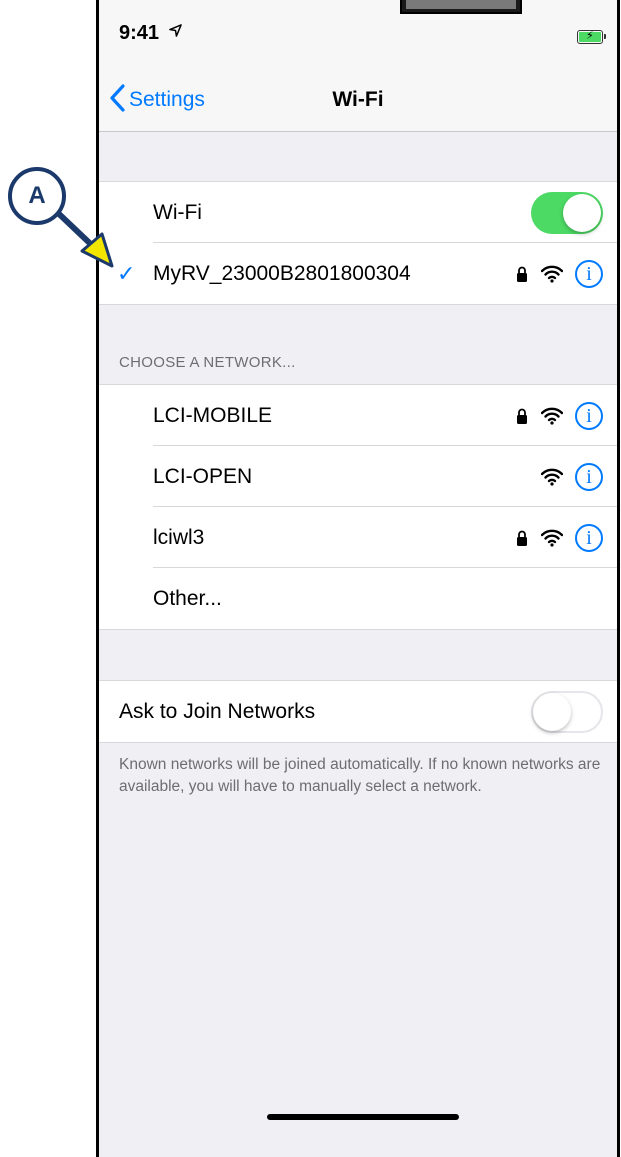 The image size is (621, 1157). What do you see at coordinates (591, 37) in the screenshot?
I see `battery-charging-icon: ⚡` at bounding box center [591, 37].